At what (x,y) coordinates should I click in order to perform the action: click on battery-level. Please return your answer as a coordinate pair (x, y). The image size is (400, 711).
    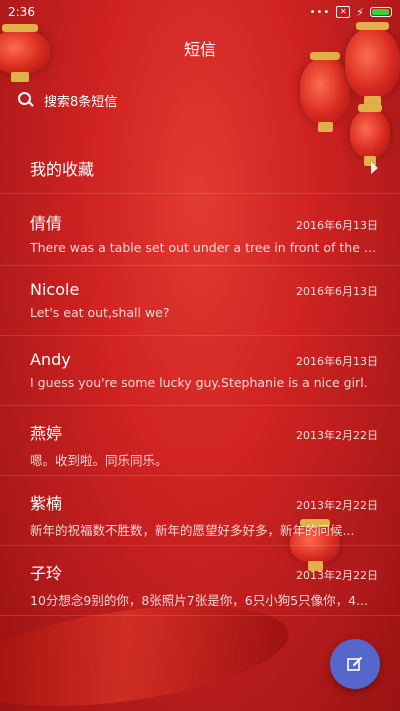
    Looking at the image, I should click on (380, 12).